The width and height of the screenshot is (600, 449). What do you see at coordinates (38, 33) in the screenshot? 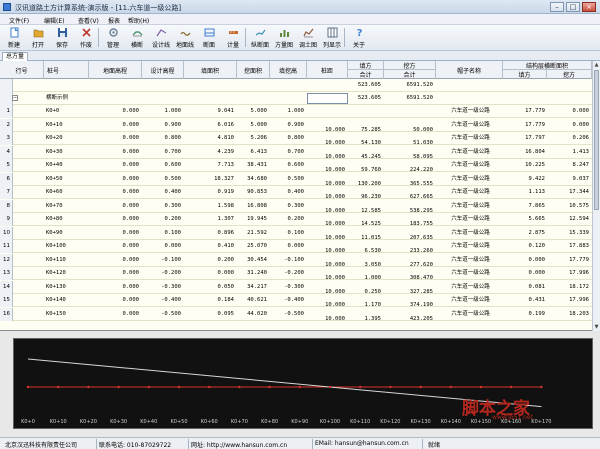
I see `open-folder-icon` at bounding box center [38, 33].